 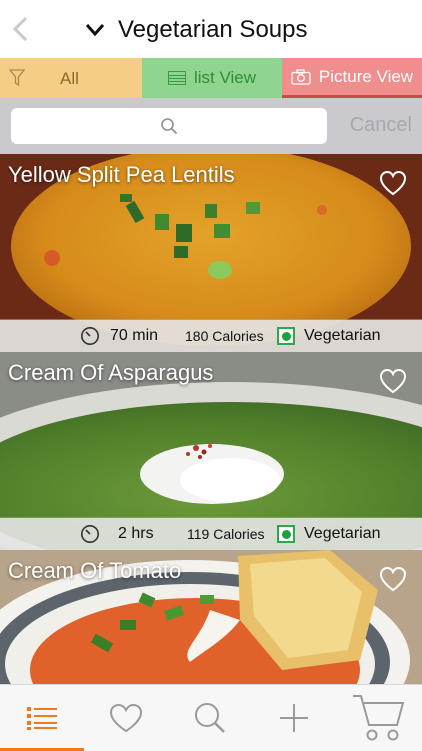 I want to click on cook-time: 70 min, so click(x=134, y=335).